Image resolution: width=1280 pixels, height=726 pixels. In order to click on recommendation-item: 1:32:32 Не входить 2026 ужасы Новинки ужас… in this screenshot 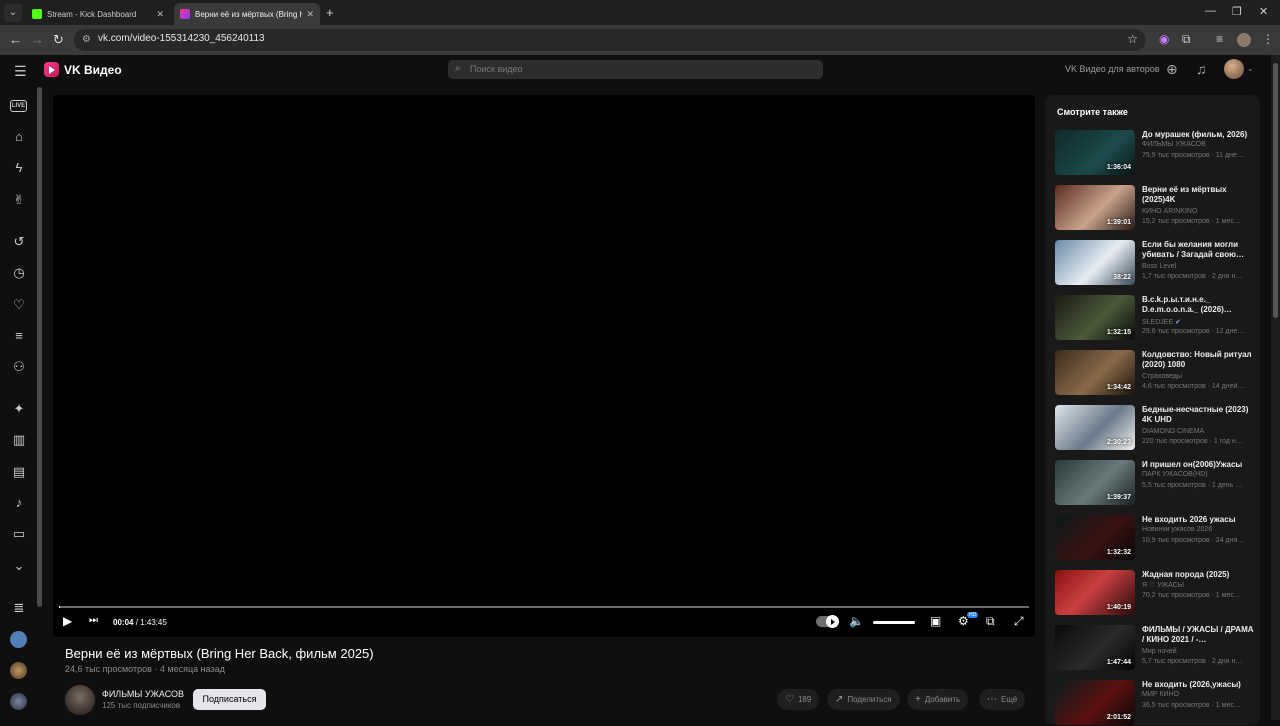, I will do `click(1155, 538)`.